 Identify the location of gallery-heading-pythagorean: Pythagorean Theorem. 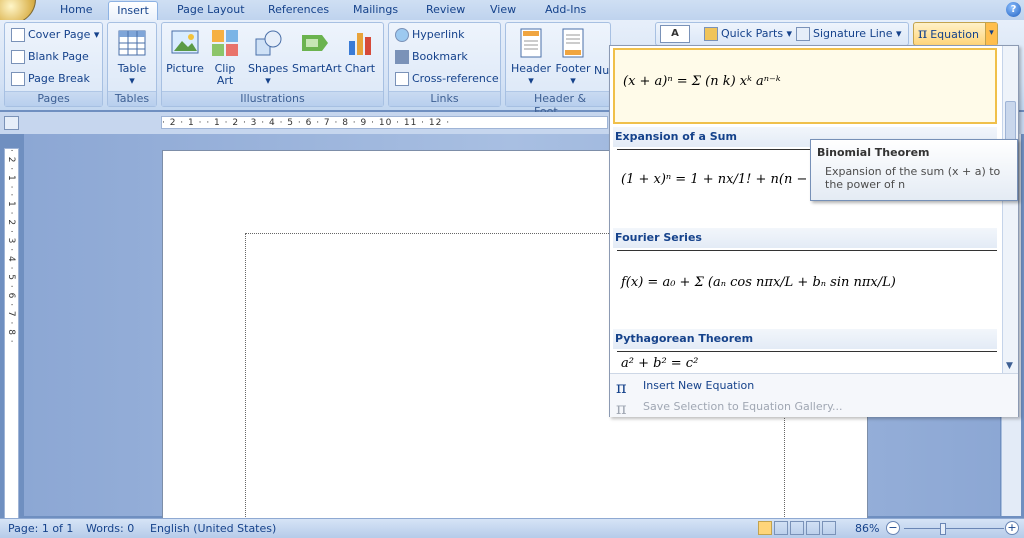
(805, 339).